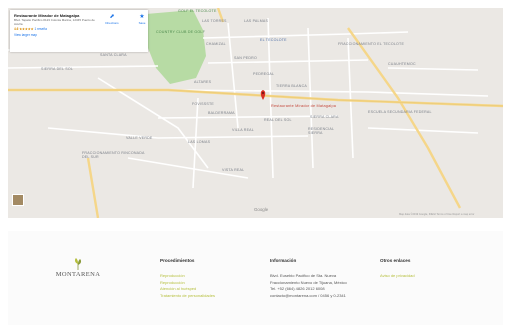 The height and width of the screenshot is (333, 512). I want to click on map-label-residencial: RESIDENCIAL SIERRA, so click(321, 131).